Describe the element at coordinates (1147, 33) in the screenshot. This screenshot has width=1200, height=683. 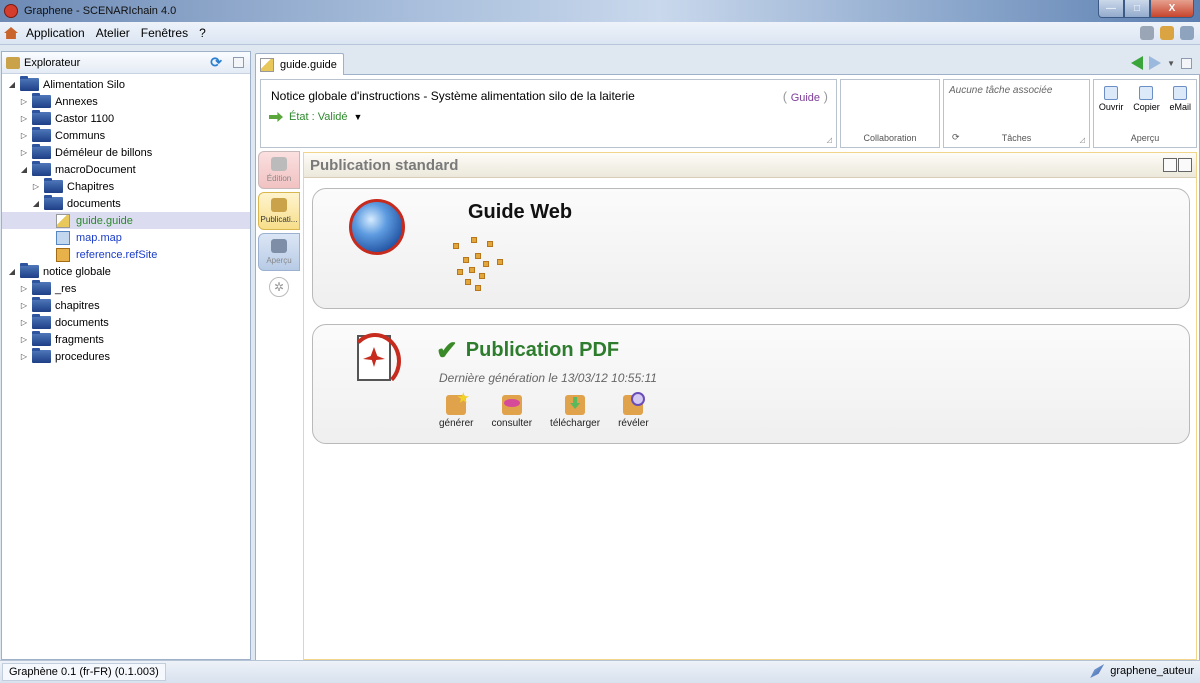
I see `settings-icon` at that location.